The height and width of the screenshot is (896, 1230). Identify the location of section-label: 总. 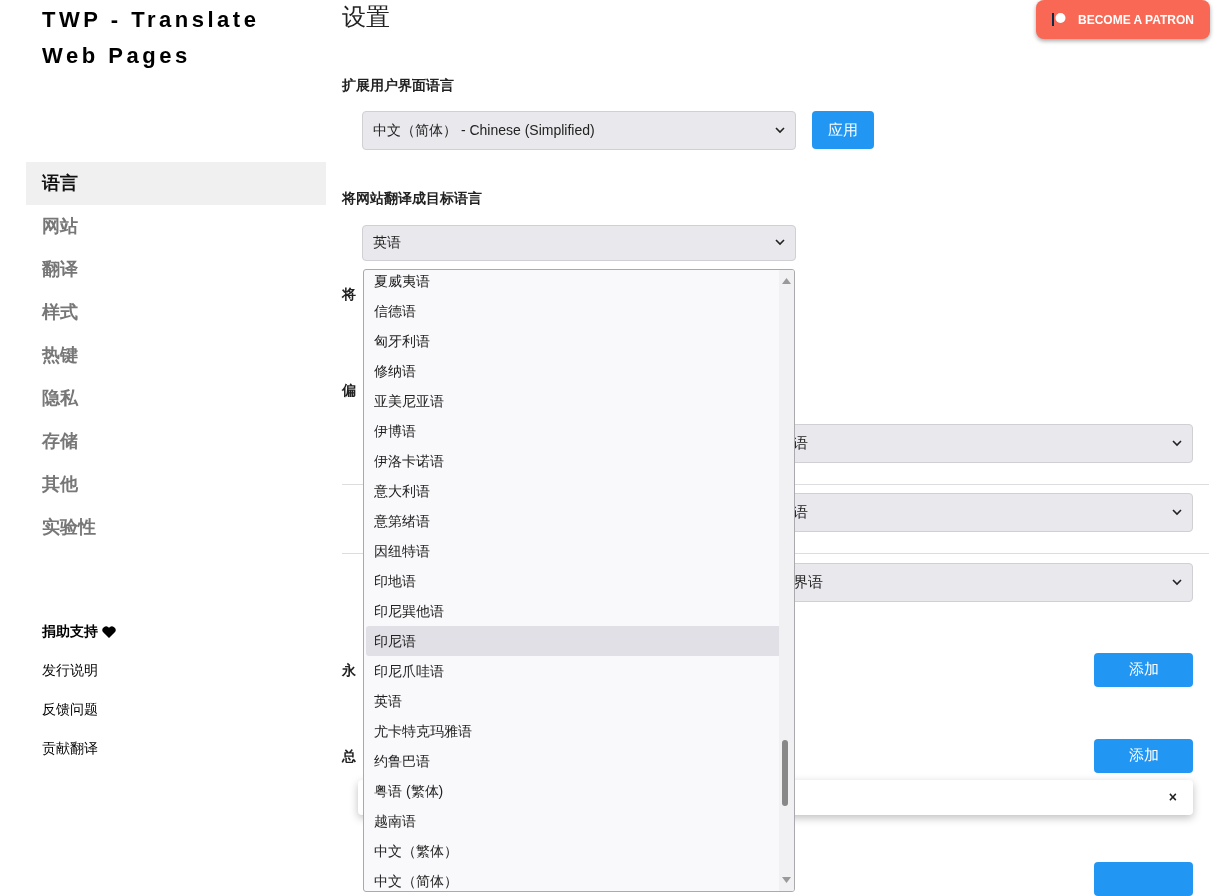
(349, 756).